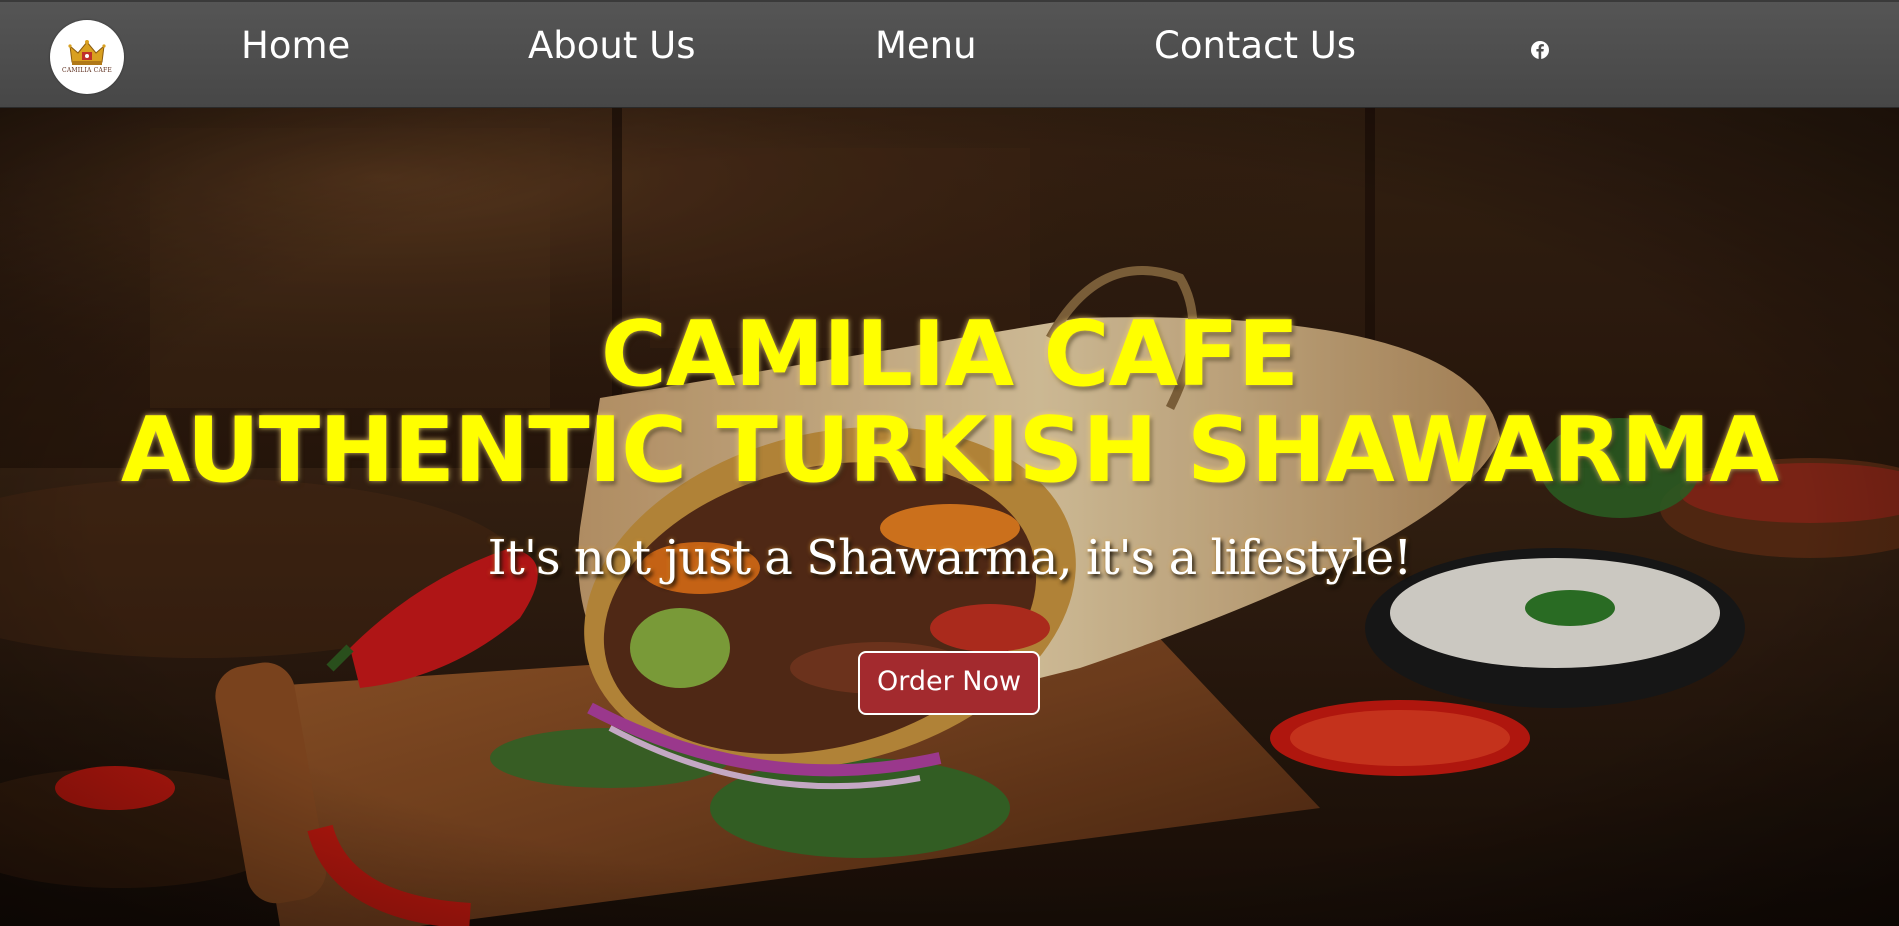 The width and height of the screenshot is (1899, 926). What do you see at coordinates (612, 46) in the screenshot?
I see `nav-about-us: About Us` at bounding box center [612, 46].